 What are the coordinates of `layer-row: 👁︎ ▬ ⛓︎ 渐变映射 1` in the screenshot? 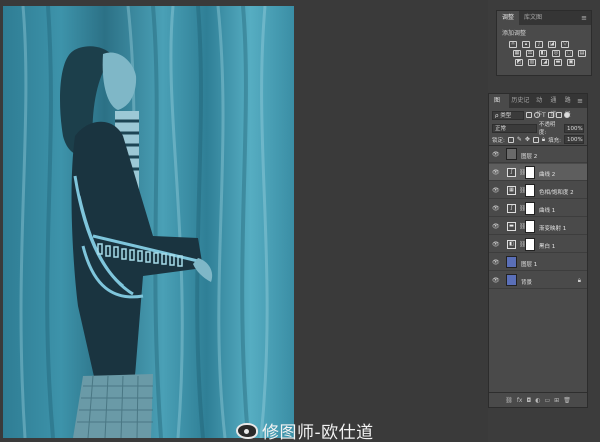 It's located at (538, 226).